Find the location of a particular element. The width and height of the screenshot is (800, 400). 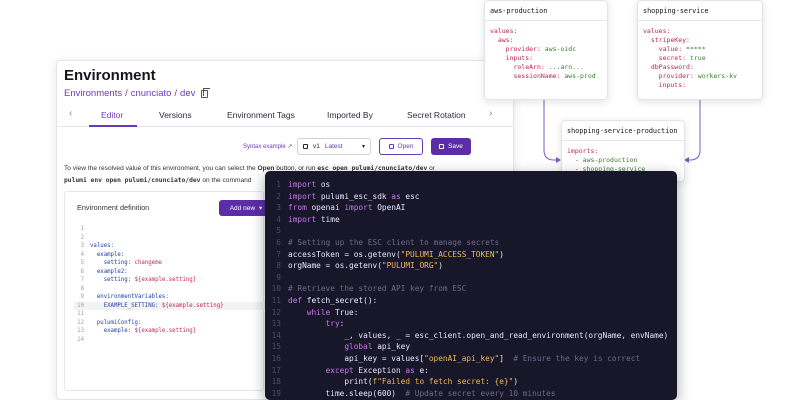

code-token: except is located at coordinates (342, 370).